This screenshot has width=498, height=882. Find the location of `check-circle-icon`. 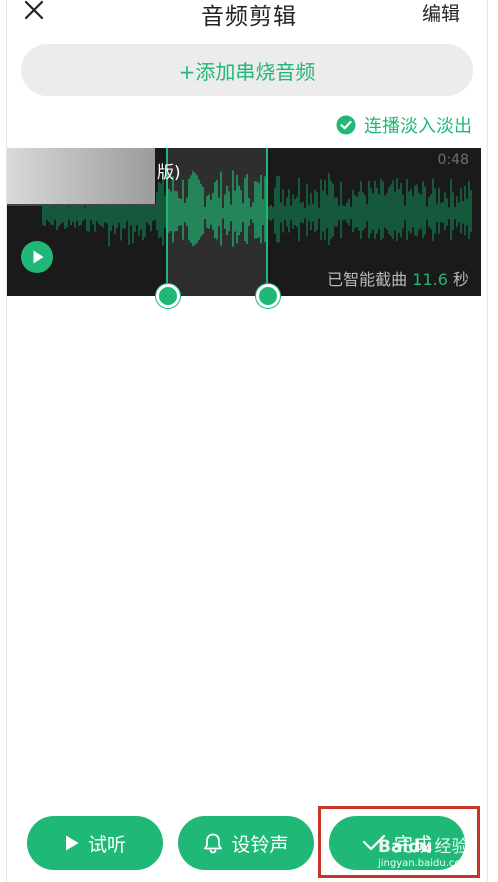

check-circle-icon is located at coordinates (346, 125).